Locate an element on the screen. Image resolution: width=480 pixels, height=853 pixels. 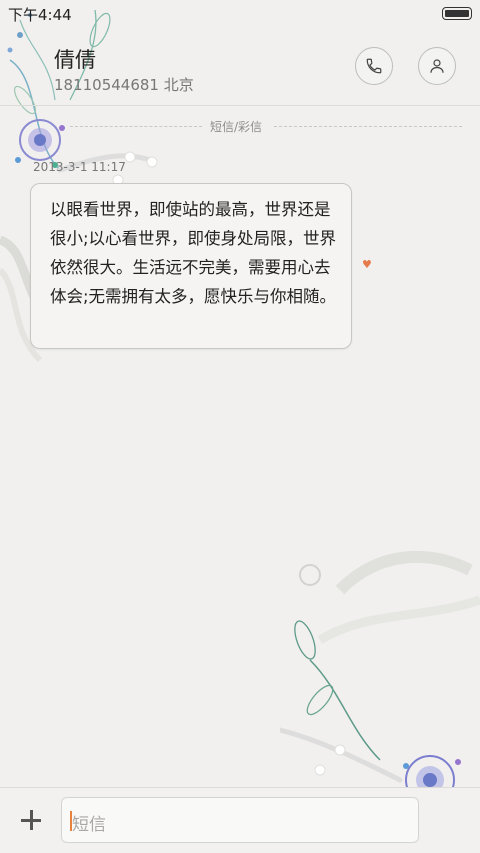
message-timestamp: 2013-3-1 11:17 is located at coordinates (79, 167).